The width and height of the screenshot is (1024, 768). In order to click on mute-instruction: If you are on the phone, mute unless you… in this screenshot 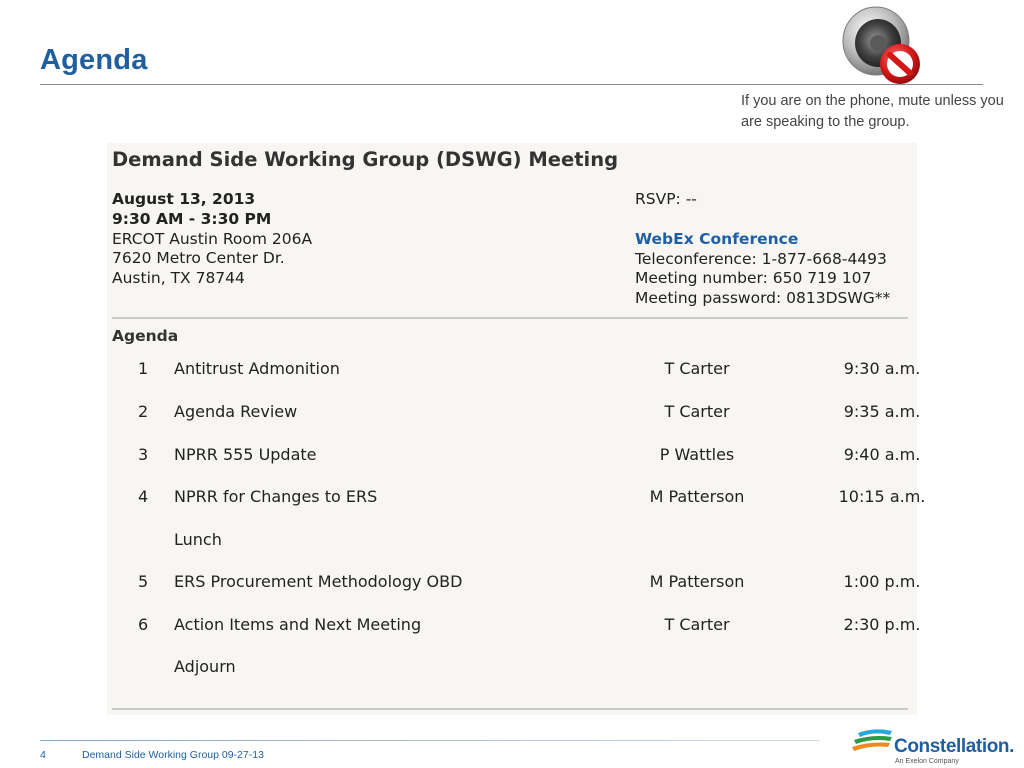, I will do `click(872, 111)`.